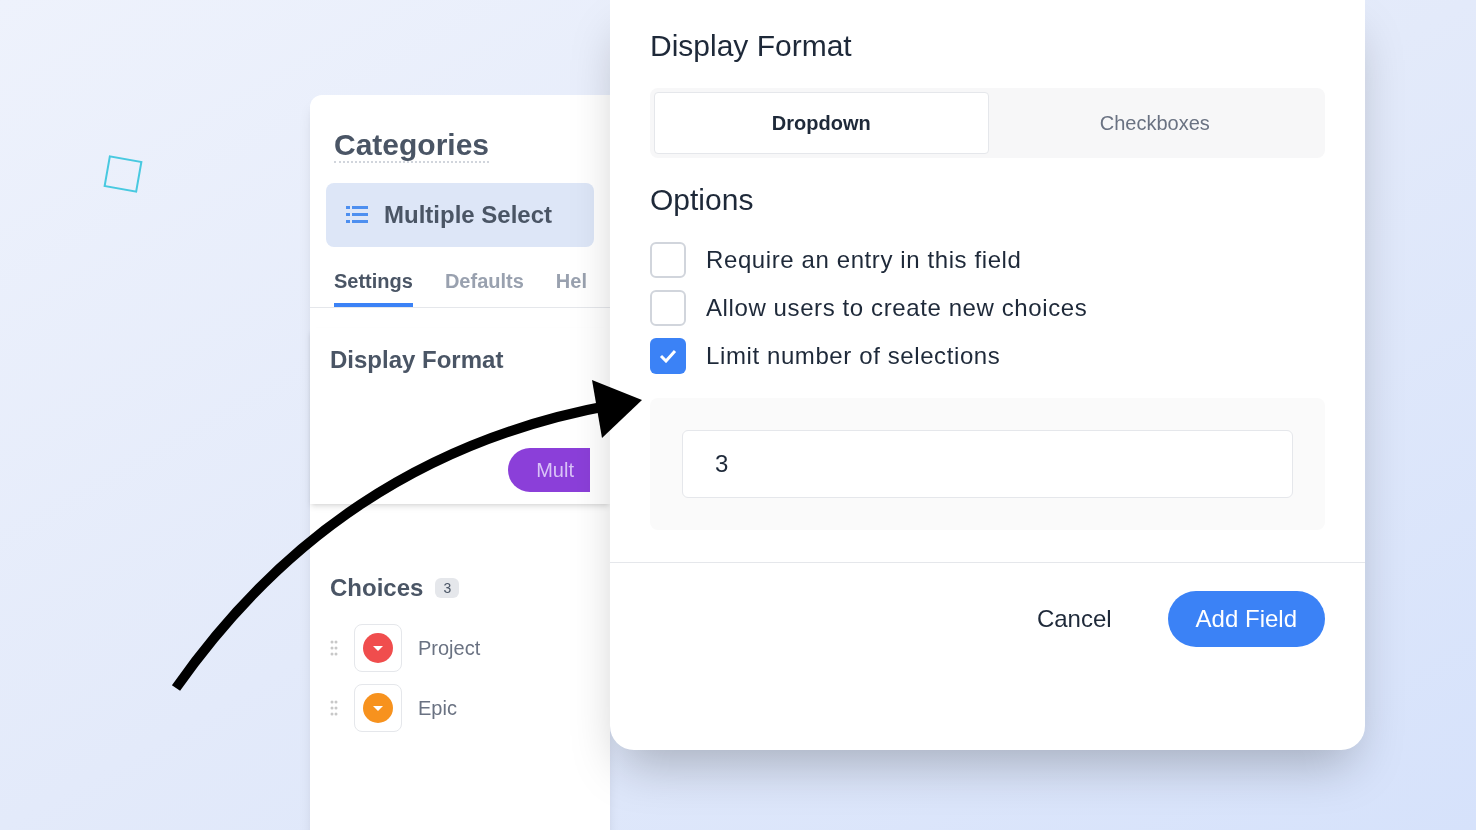 The height and width of the screenshot is (830, 1476). I want to click on limit-input: 3, so click(987, 464).